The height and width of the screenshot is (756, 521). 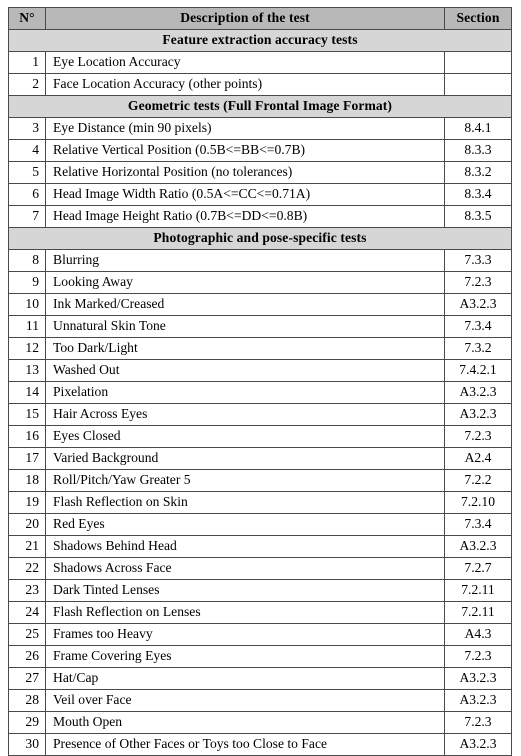 What do you see at coordinates (27, 612) in the screenshot?
I see `cell-number: 24` at bounding box center [27, 612].